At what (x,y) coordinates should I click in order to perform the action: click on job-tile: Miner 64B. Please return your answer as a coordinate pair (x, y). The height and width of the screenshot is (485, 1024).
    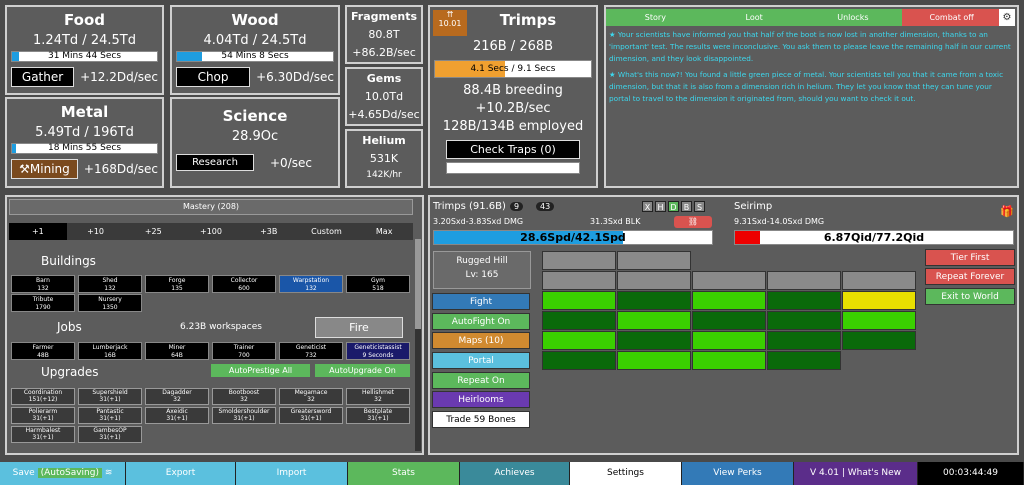
    Looking at the image, I should click on (177, 351).